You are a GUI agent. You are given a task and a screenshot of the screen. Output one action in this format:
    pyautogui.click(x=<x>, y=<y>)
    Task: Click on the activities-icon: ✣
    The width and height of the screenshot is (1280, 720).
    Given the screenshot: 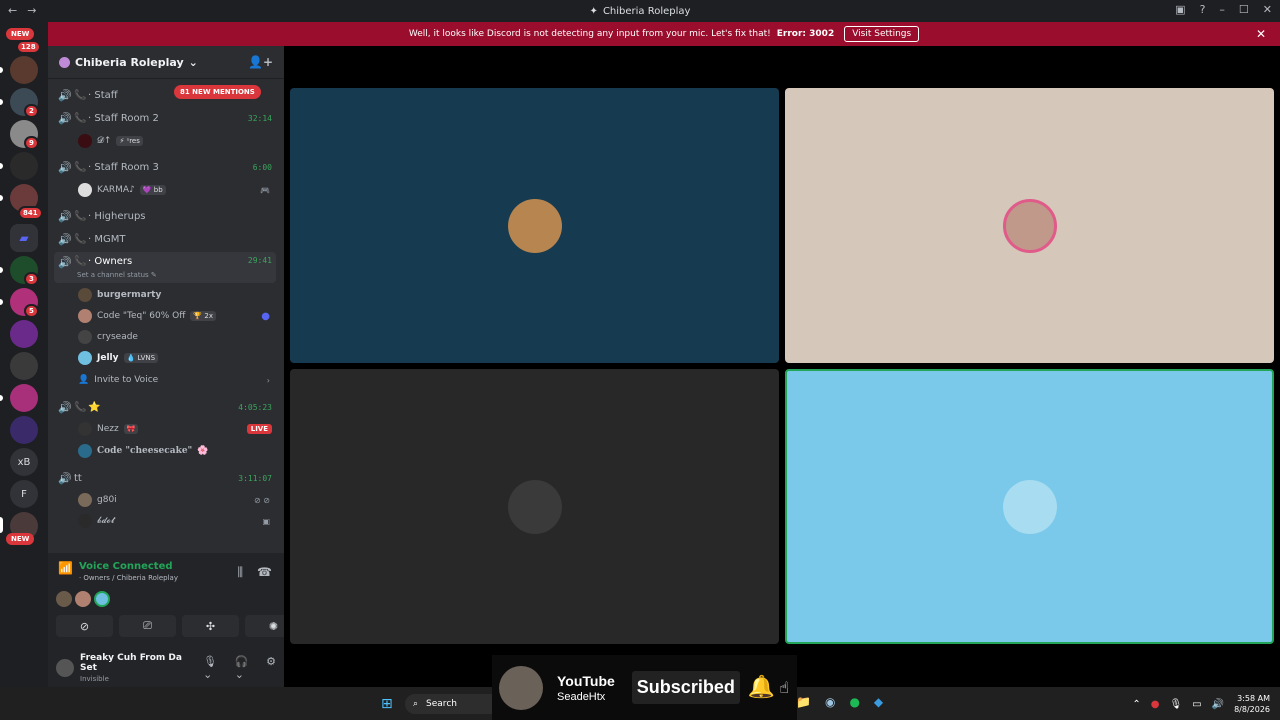 What is the action you would take?
    pyautogui.click(x=210, y=626)
    